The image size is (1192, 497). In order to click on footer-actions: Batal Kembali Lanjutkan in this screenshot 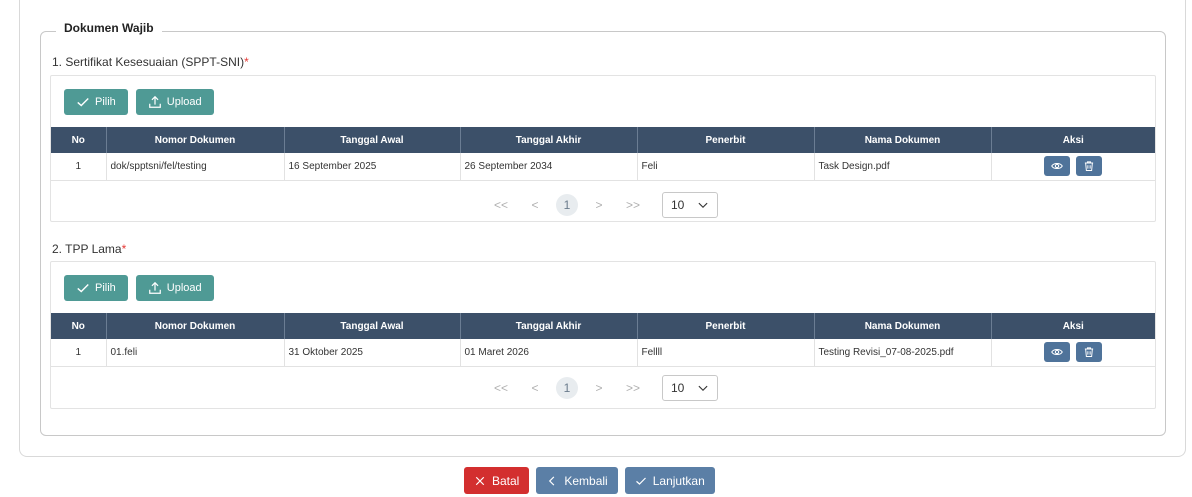, I will do `click(589, 480)`.